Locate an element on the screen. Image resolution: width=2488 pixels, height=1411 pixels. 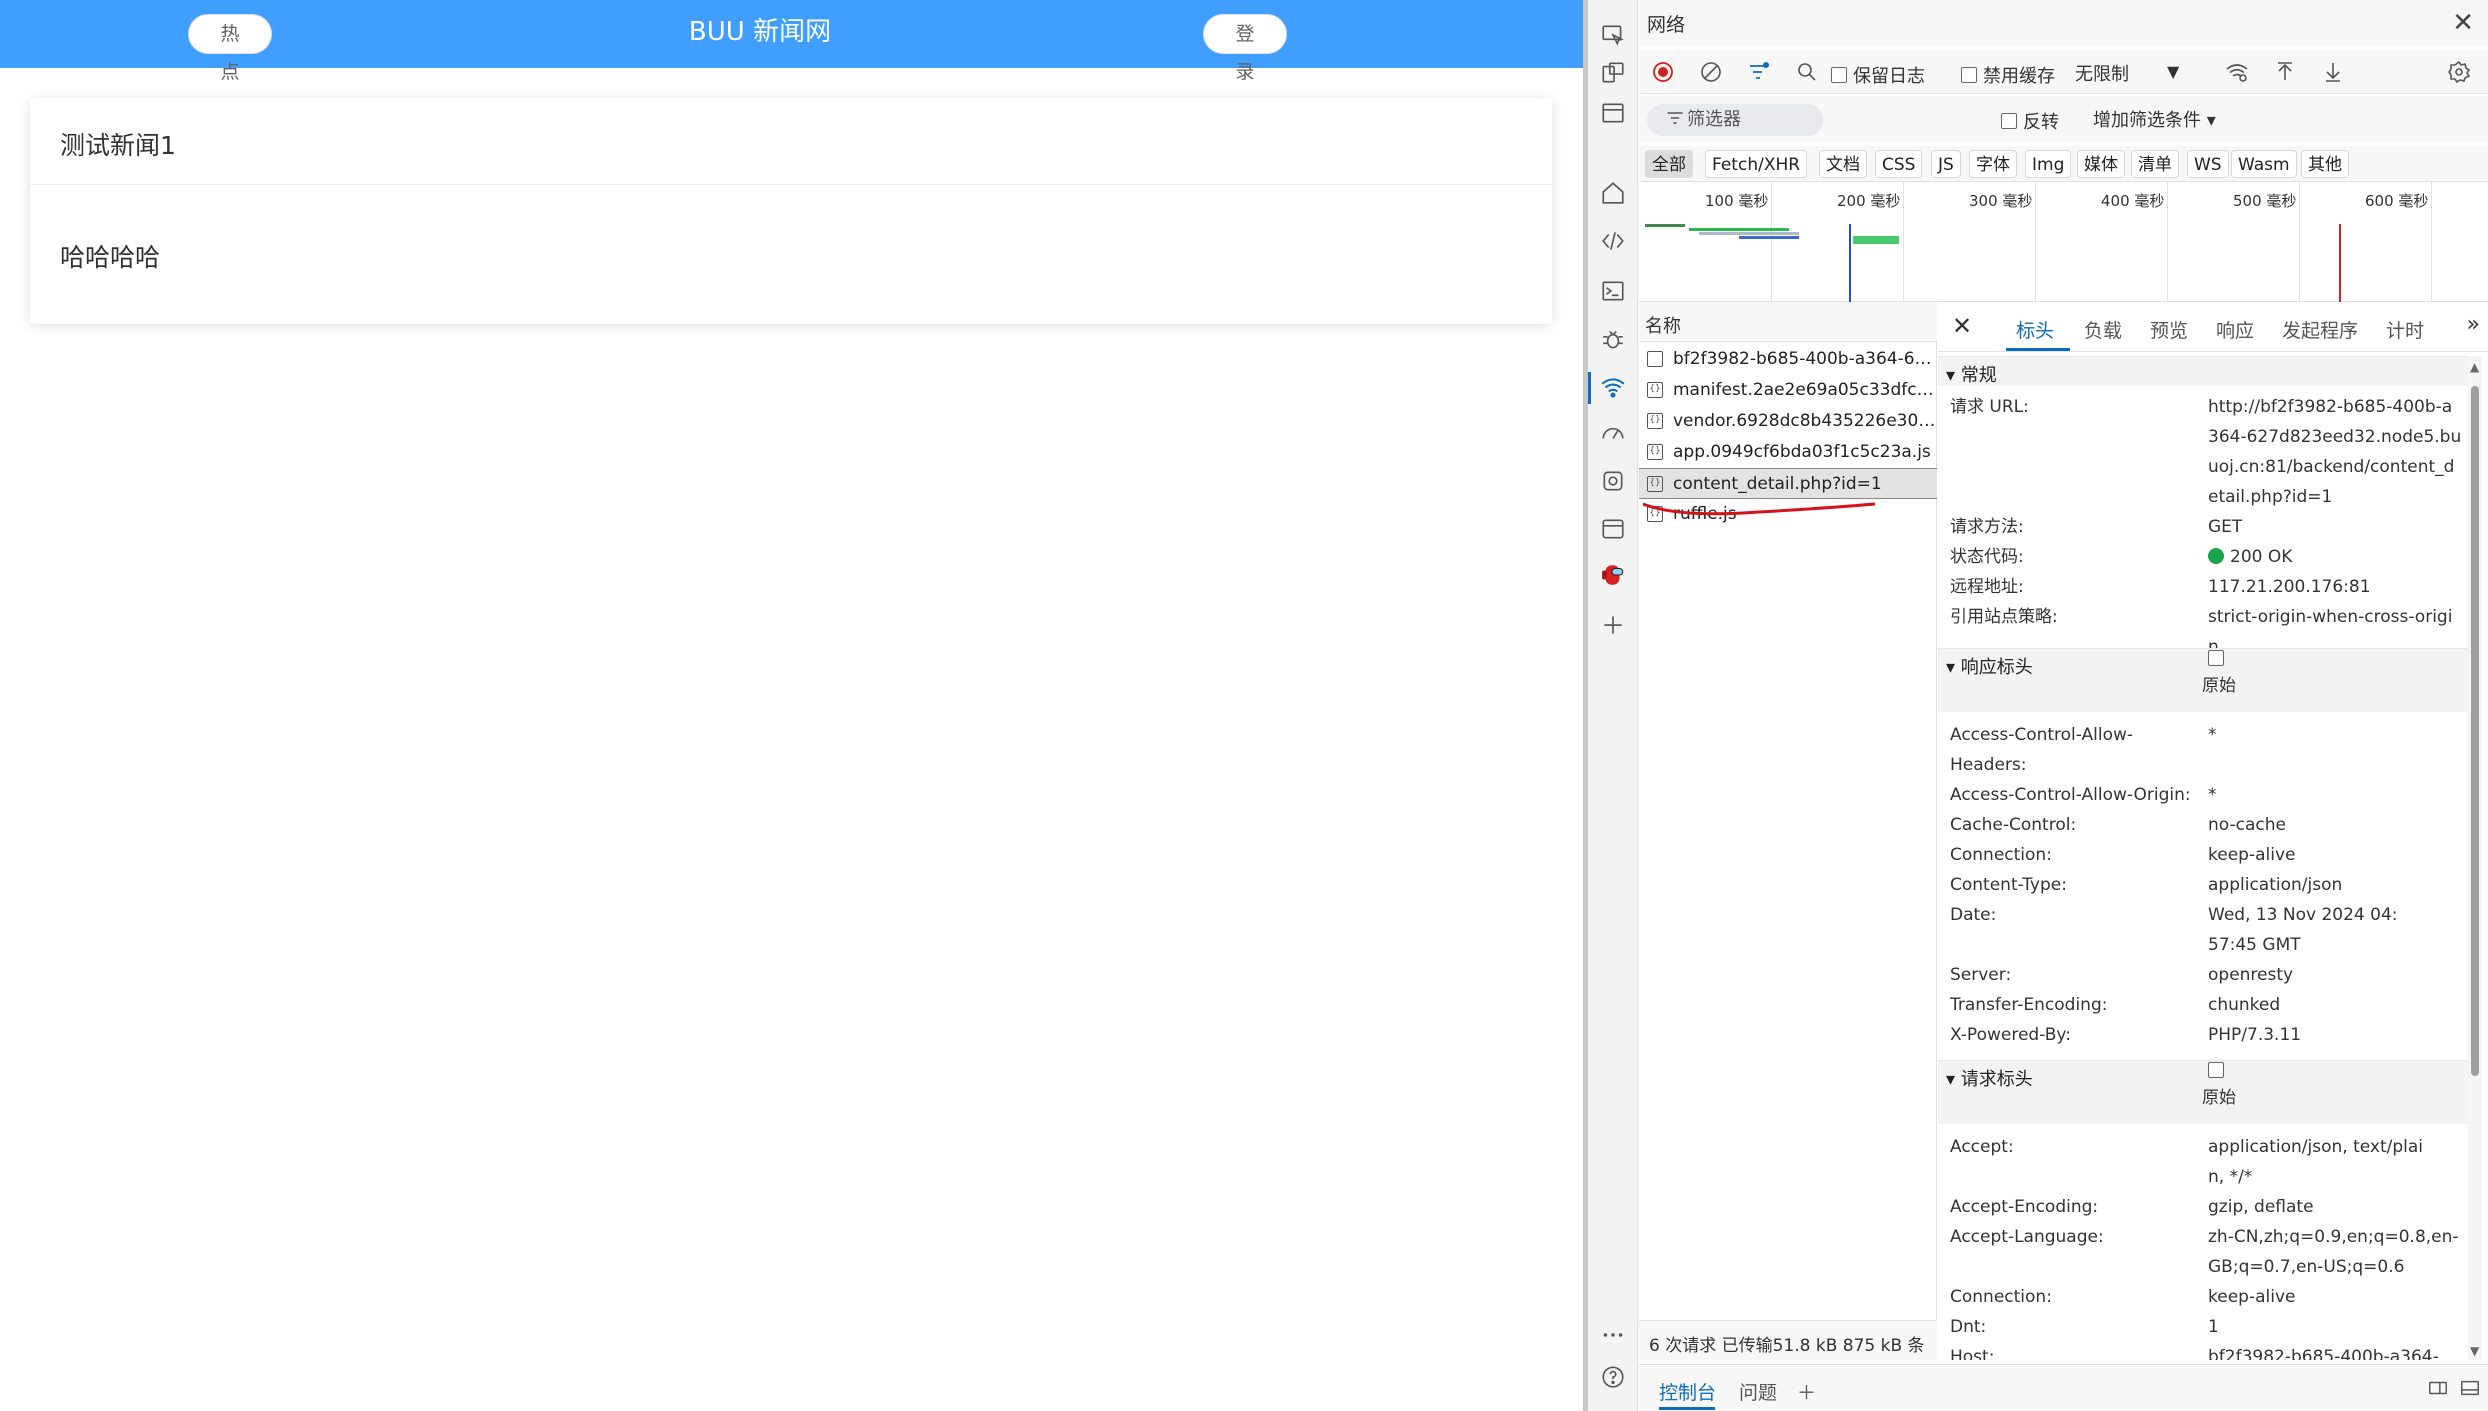
disable-cache-label: 禁用缓存 is located at coordinates (2019, 76).